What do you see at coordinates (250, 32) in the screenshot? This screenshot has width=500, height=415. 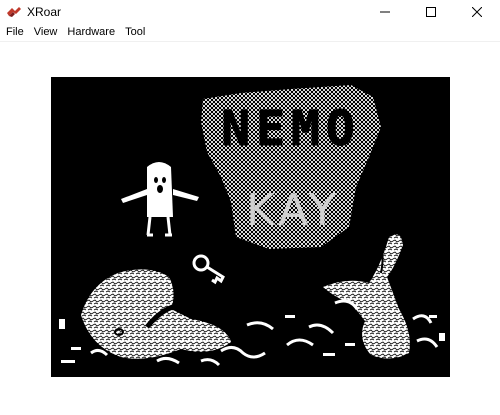 I see `menu-bar: File View Hardware Tool` at bounding box center [250, 32].